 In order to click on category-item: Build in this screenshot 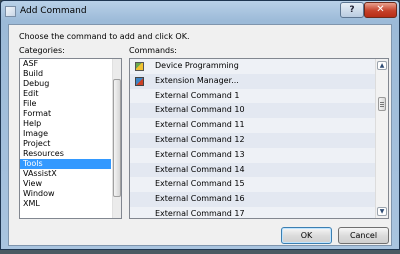, I will do `click(65, 74)`.